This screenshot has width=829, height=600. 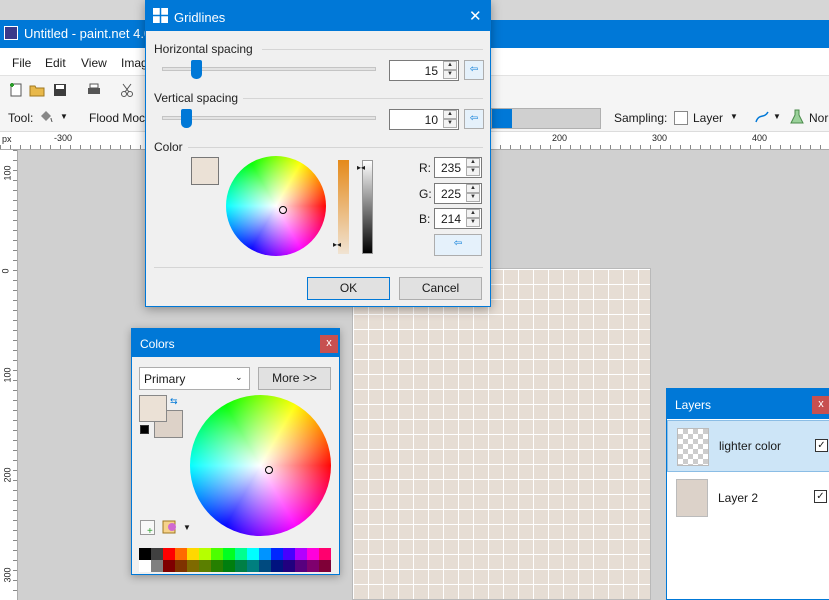 What do you see at coordinates (294, 378) in the screenshot?
I see `more-button: More >>` at bounding box center [294, 378].